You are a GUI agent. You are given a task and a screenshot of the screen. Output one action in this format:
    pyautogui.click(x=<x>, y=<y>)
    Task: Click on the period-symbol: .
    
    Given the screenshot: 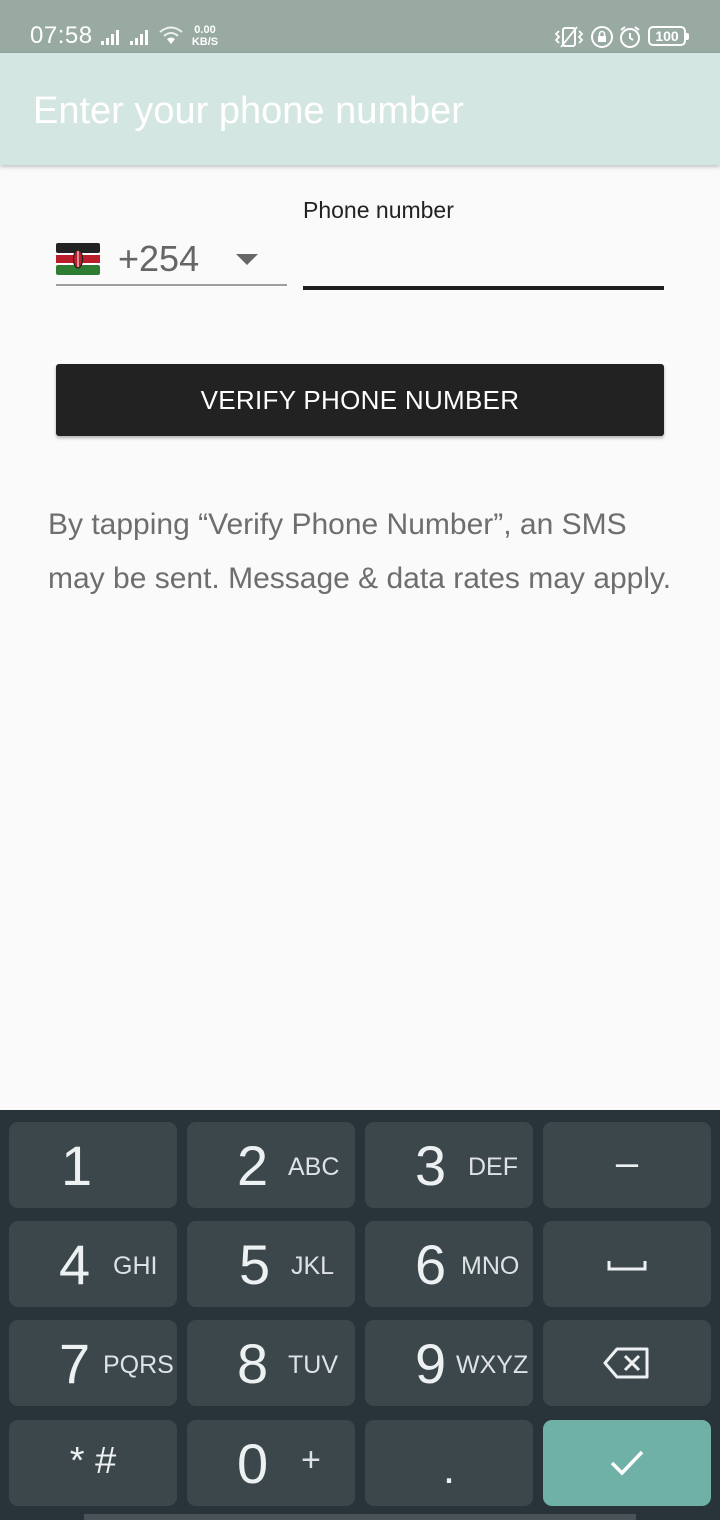 What is the action you would take?
    pyautogui.click(x=449, y=1468)
    